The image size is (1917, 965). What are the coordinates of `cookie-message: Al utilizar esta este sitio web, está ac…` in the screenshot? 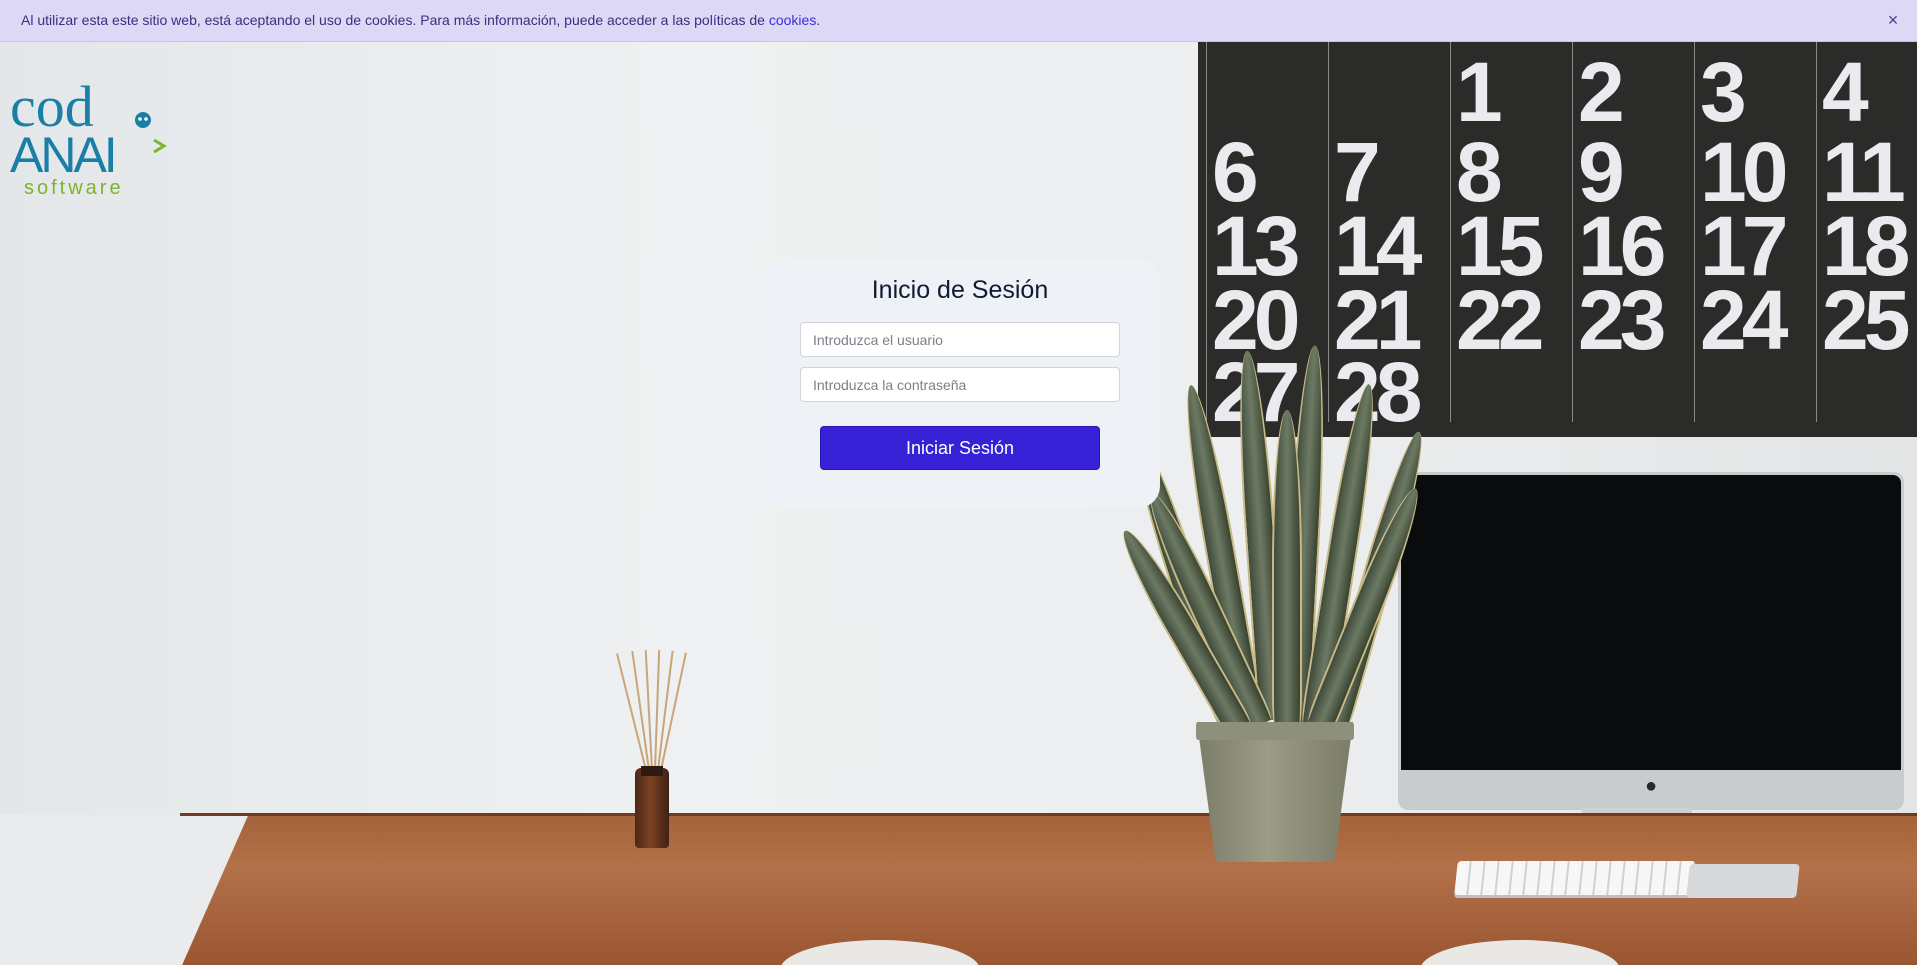 It's located at (420, 20).